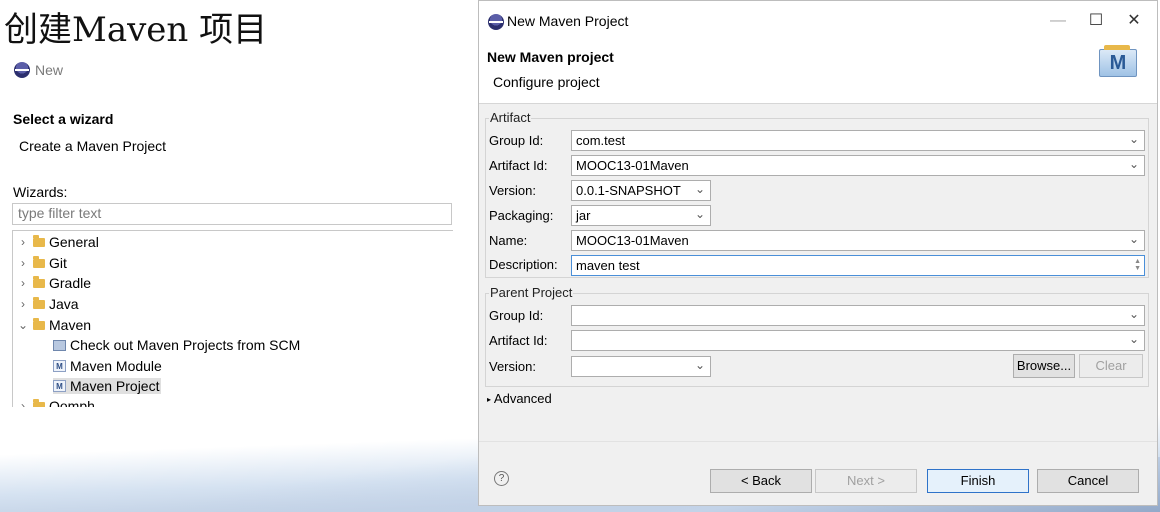 The width and height of the screenshot is (1160, 512). What do you see at coordinates (978, 481) in the screenshot?
I see `finish-button: Finish` at bounding box center [978, 481].